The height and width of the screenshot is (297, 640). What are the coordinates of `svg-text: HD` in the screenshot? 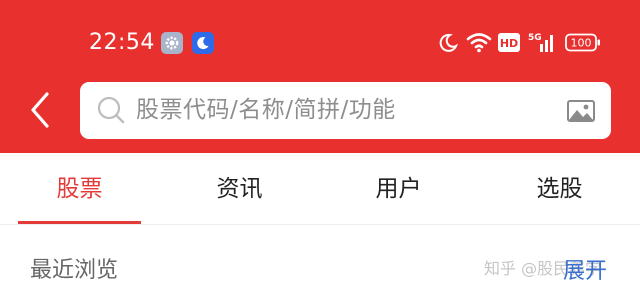 It's located at (509, 43).